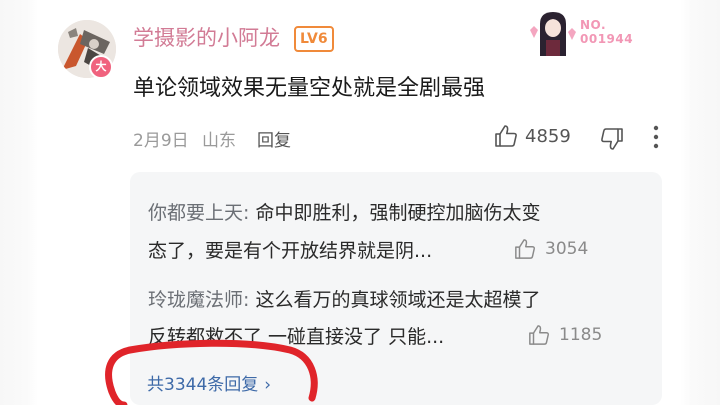 Image resolution: width=720 pixels, height=405 pixels. I want to click on avatar-badge: 大, so click(101, 67).